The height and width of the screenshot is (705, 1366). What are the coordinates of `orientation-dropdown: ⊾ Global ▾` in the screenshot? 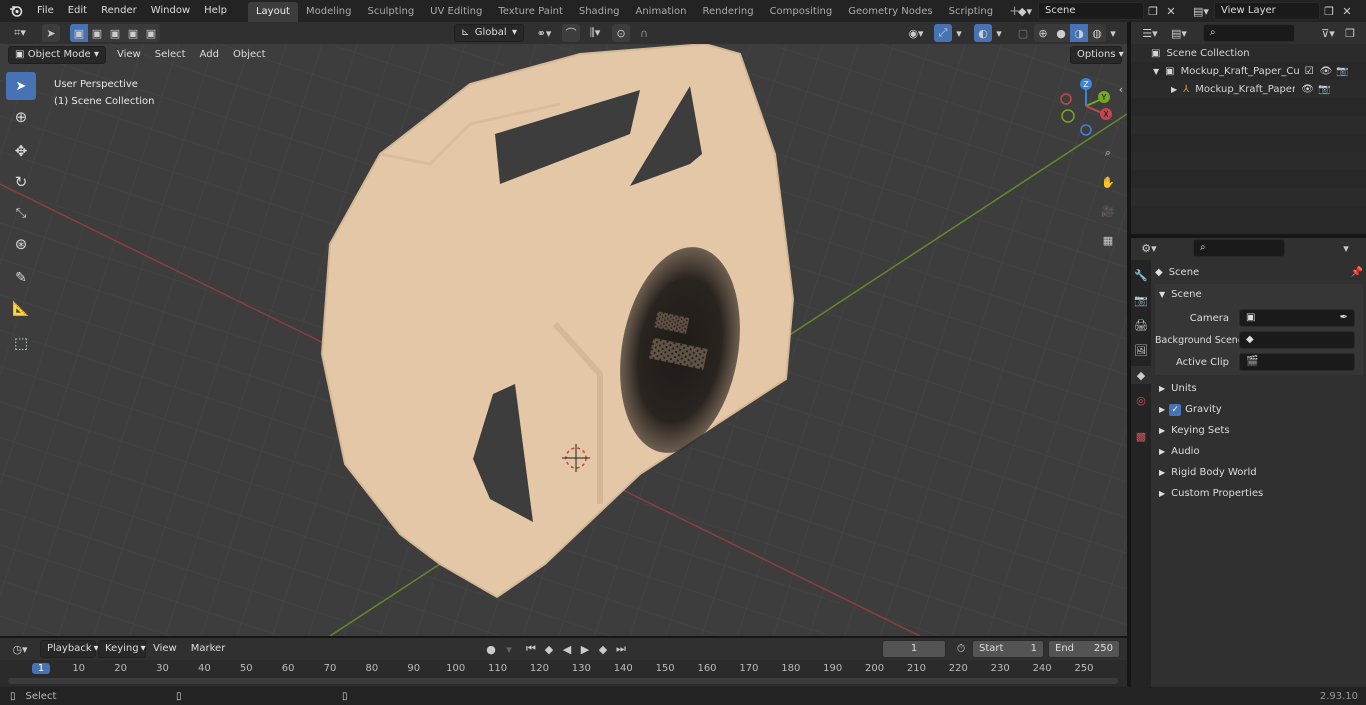 It's located at (489, 33).